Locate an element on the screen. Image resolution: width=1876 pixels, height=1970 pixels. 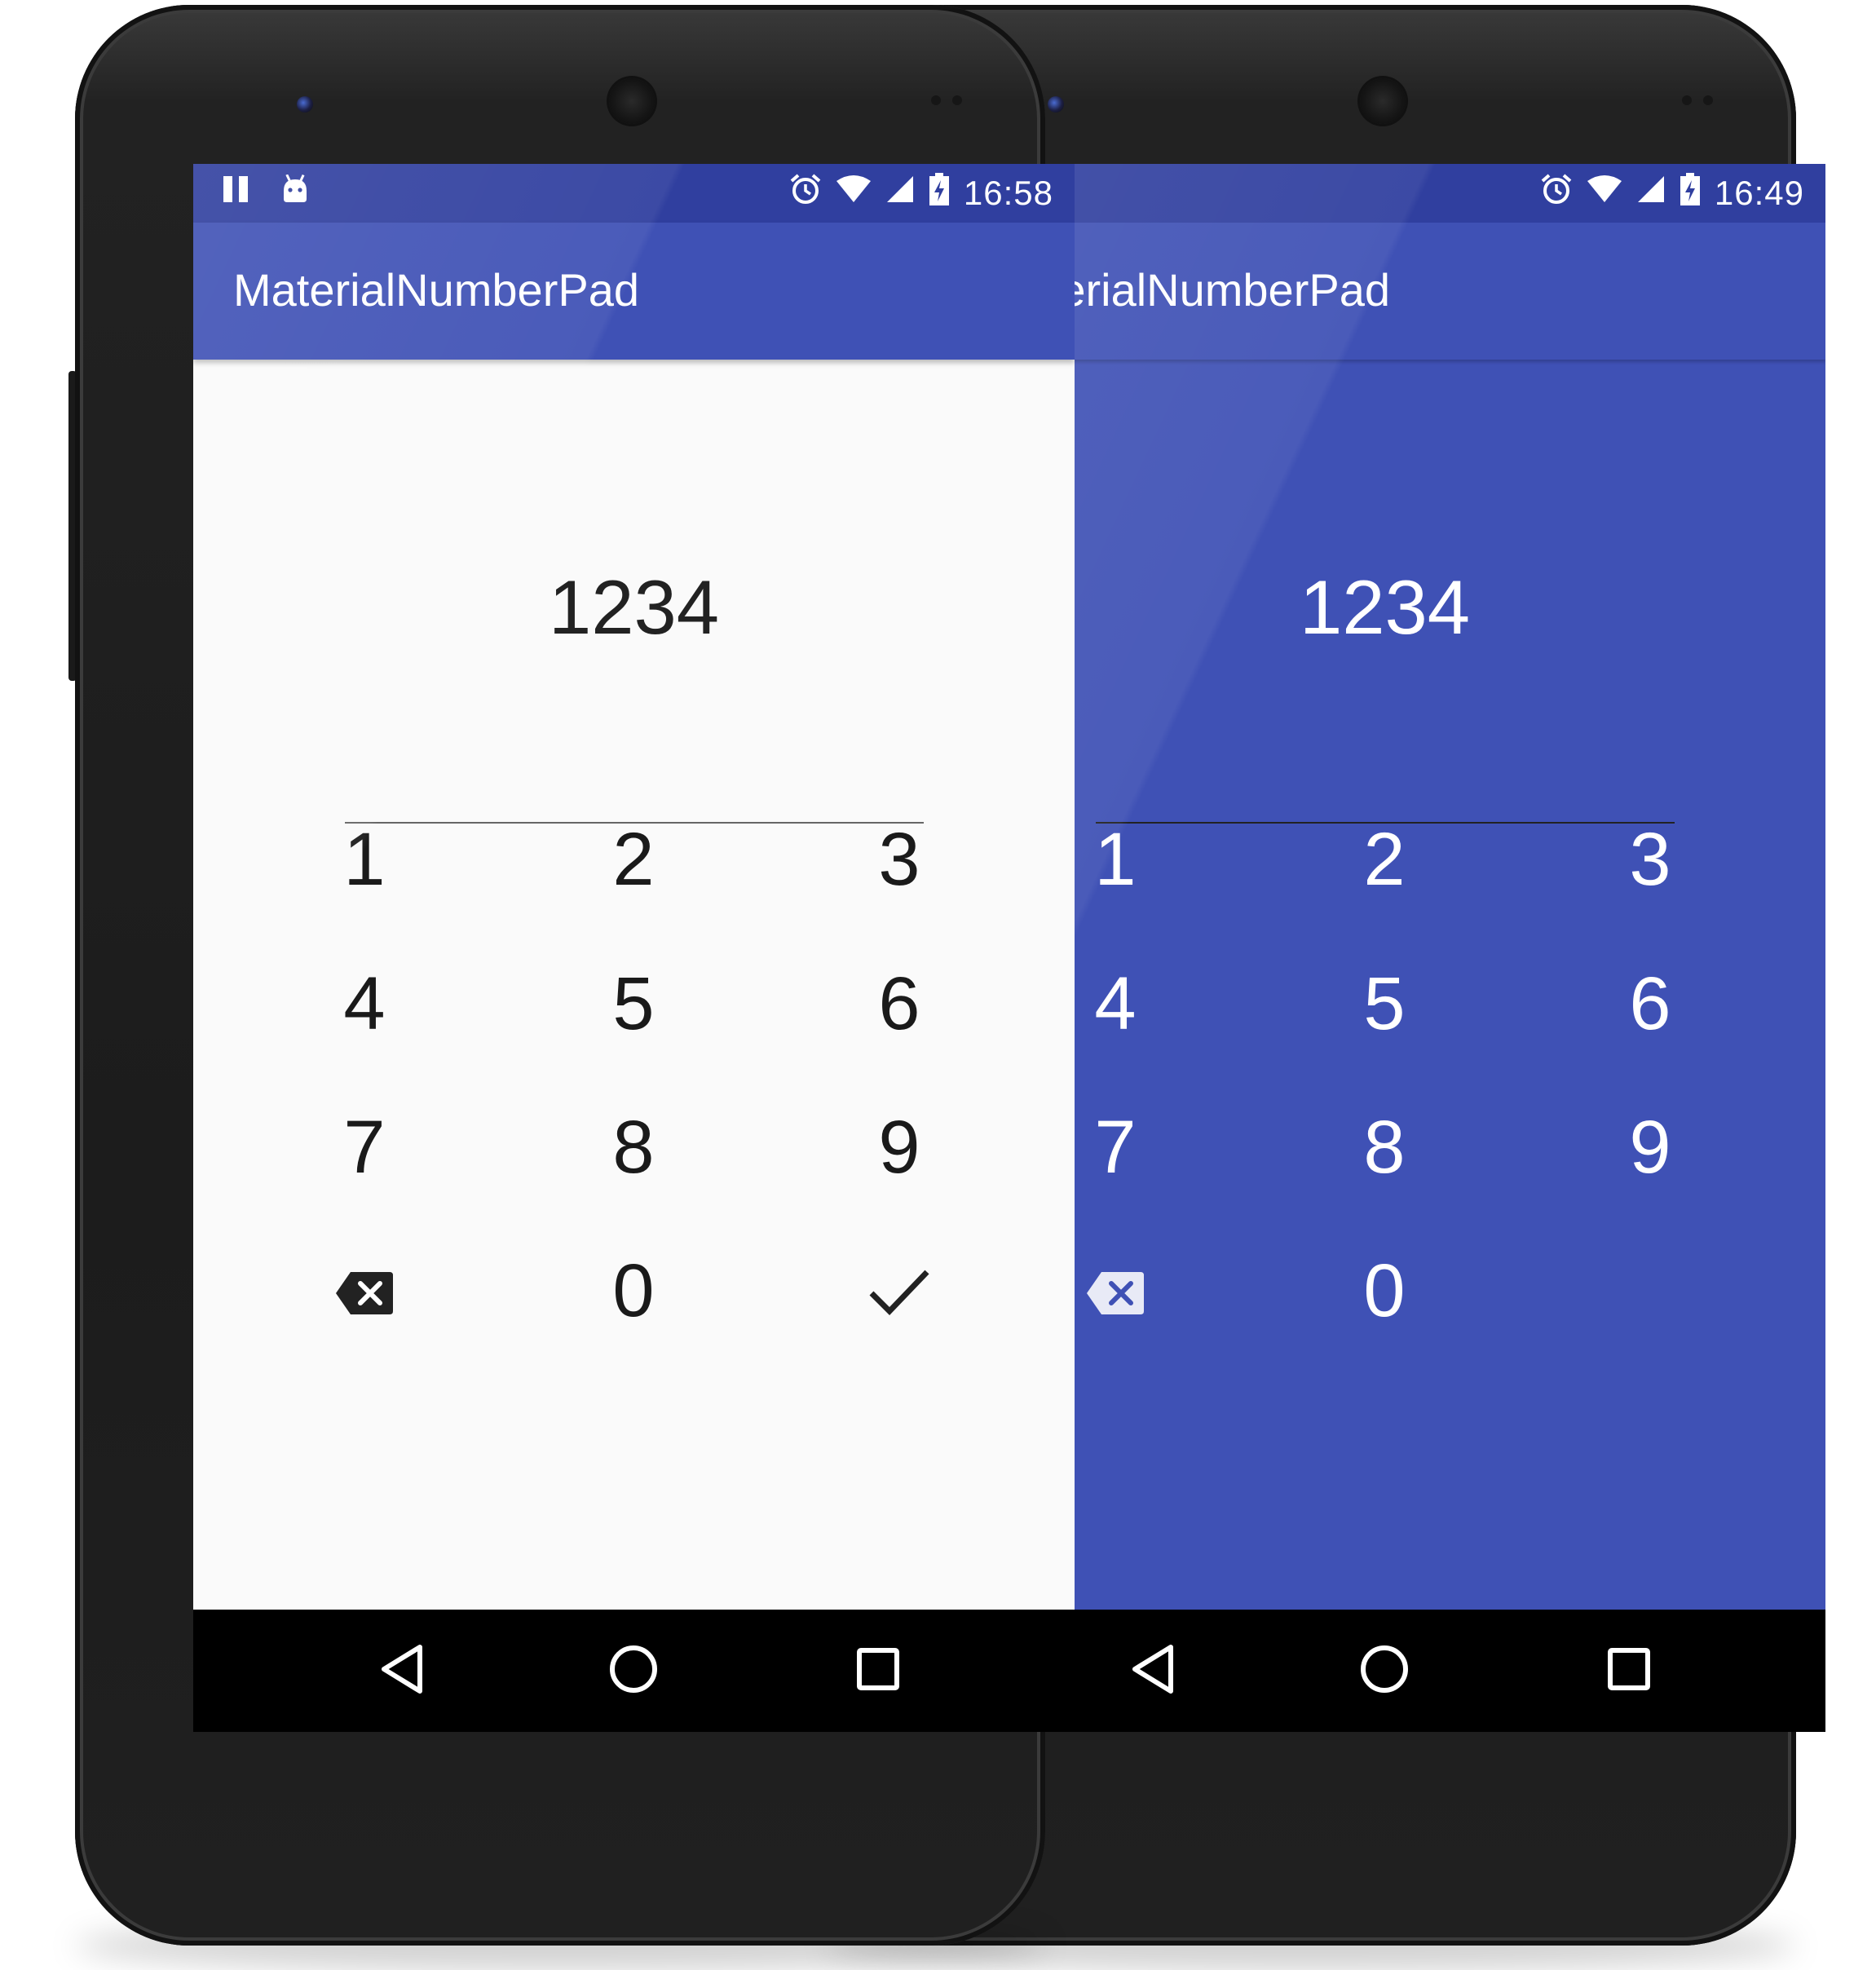
front-camera is located at coordinates (305, 104).